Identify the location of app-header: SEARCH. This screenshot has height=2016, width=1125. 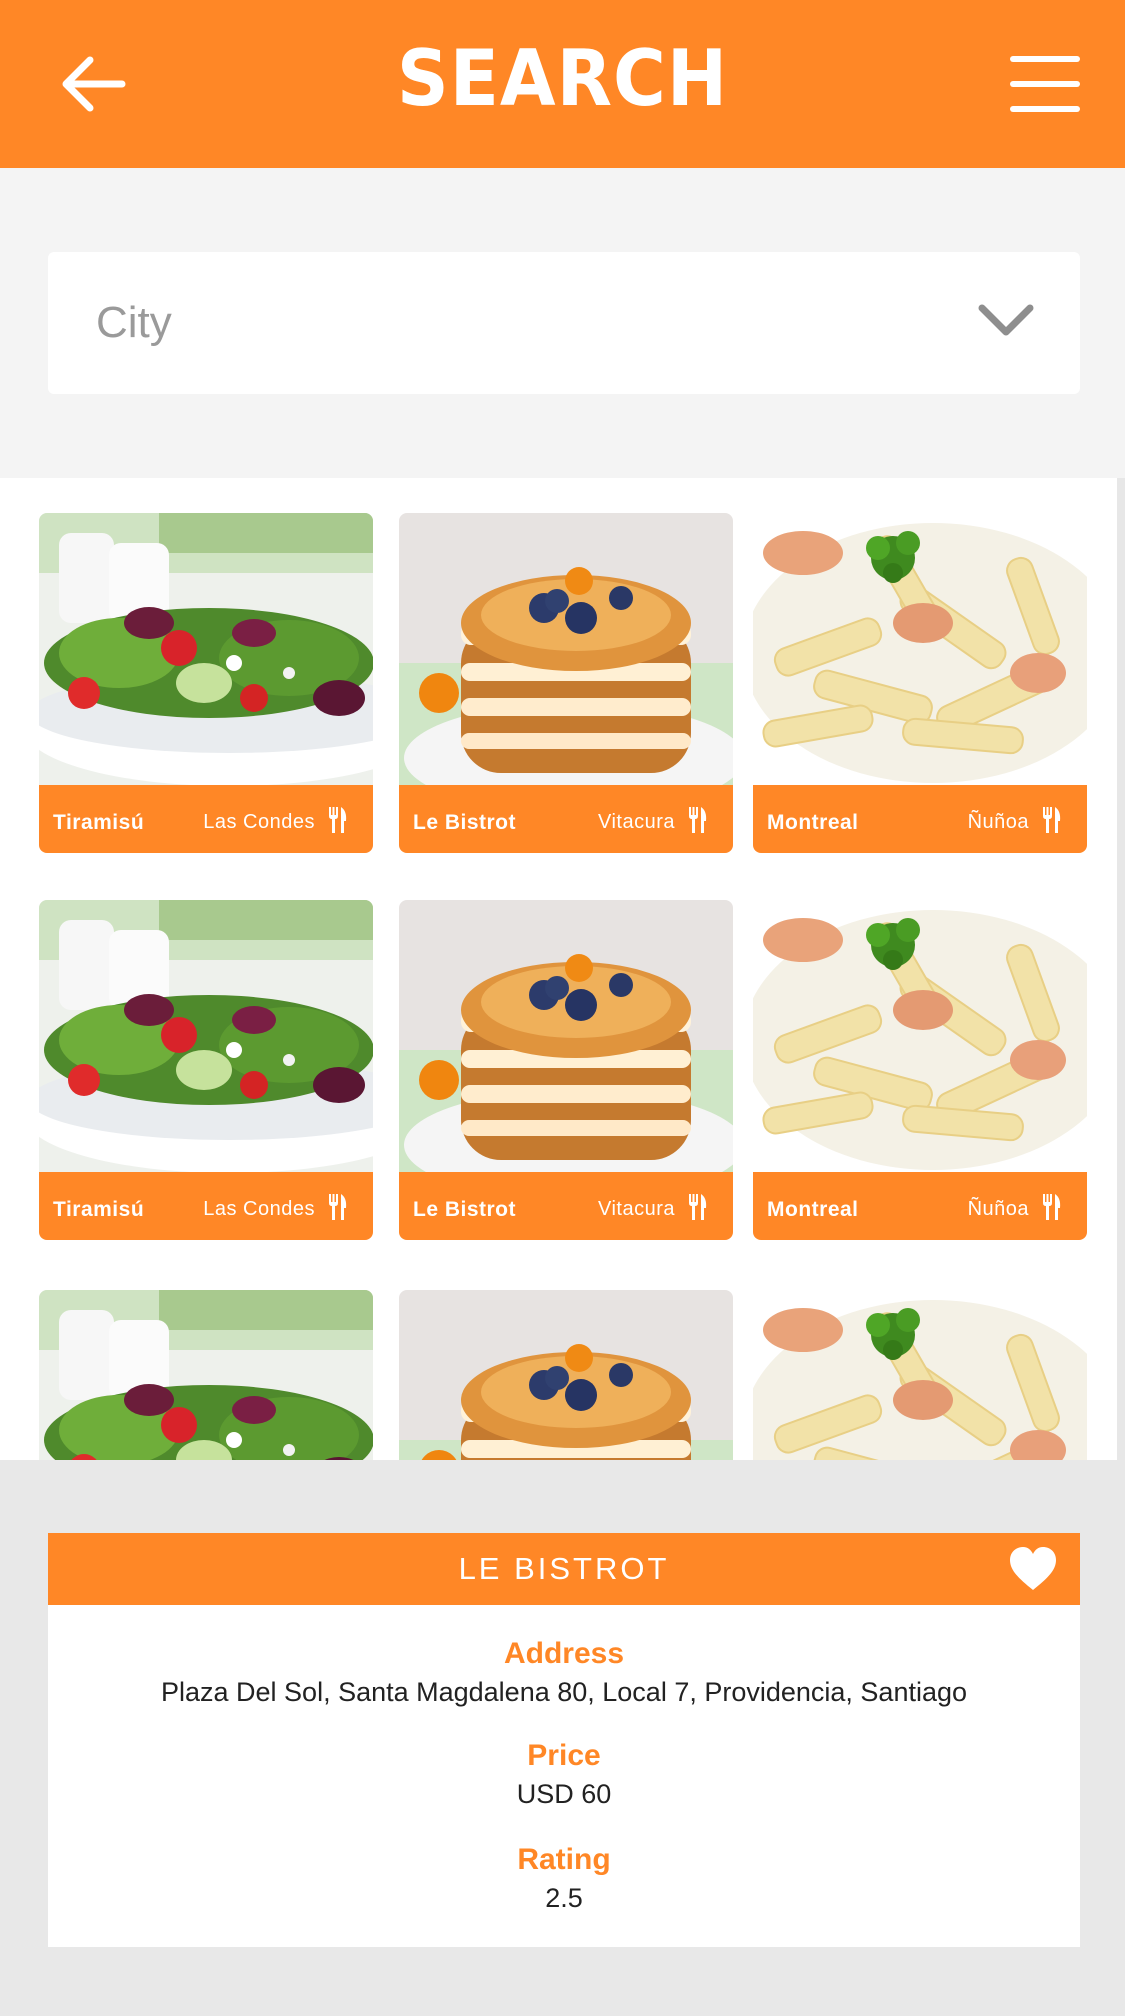
(562, 84).